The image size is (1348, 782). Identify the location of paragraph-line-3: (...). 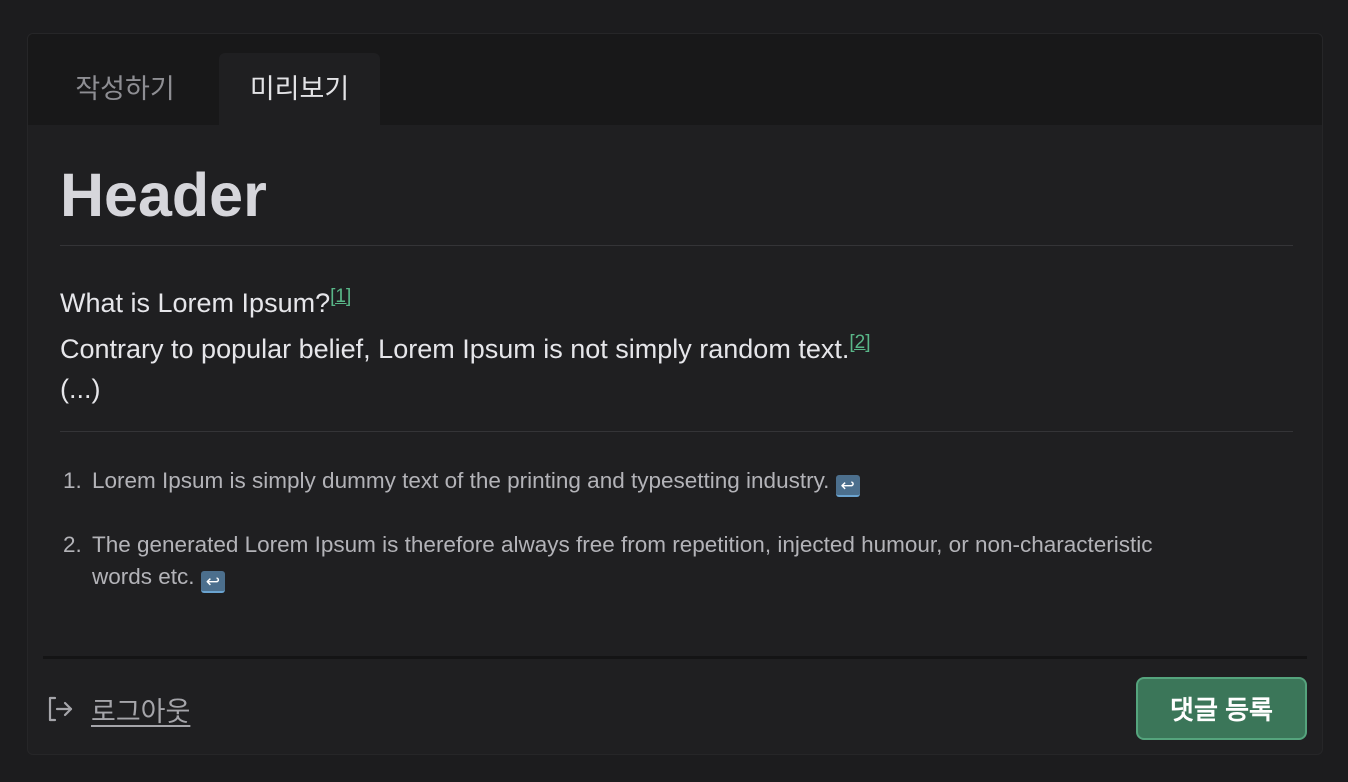
(80, 389).